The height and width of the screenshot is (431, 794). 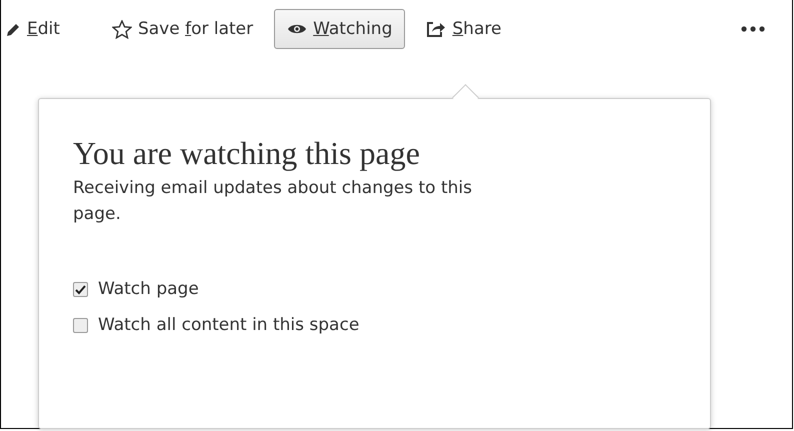 I want to click on popup-title: You are watching this page, so click(x=247, y=153).